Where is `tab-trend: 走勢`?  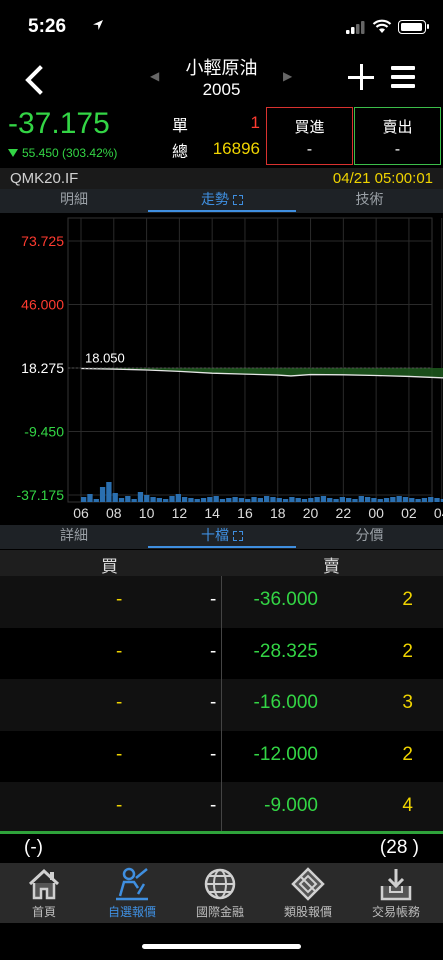 tab-trend: 走勢 is located at coordinates (222, 201).